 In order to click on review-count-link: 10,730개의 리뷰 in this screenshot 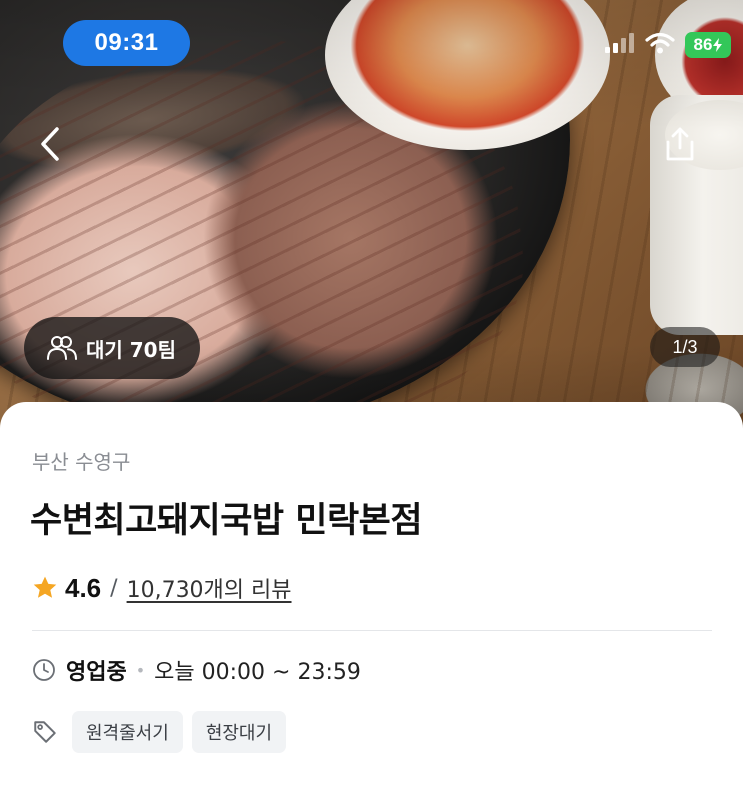, I will do `click(209, 588)`.